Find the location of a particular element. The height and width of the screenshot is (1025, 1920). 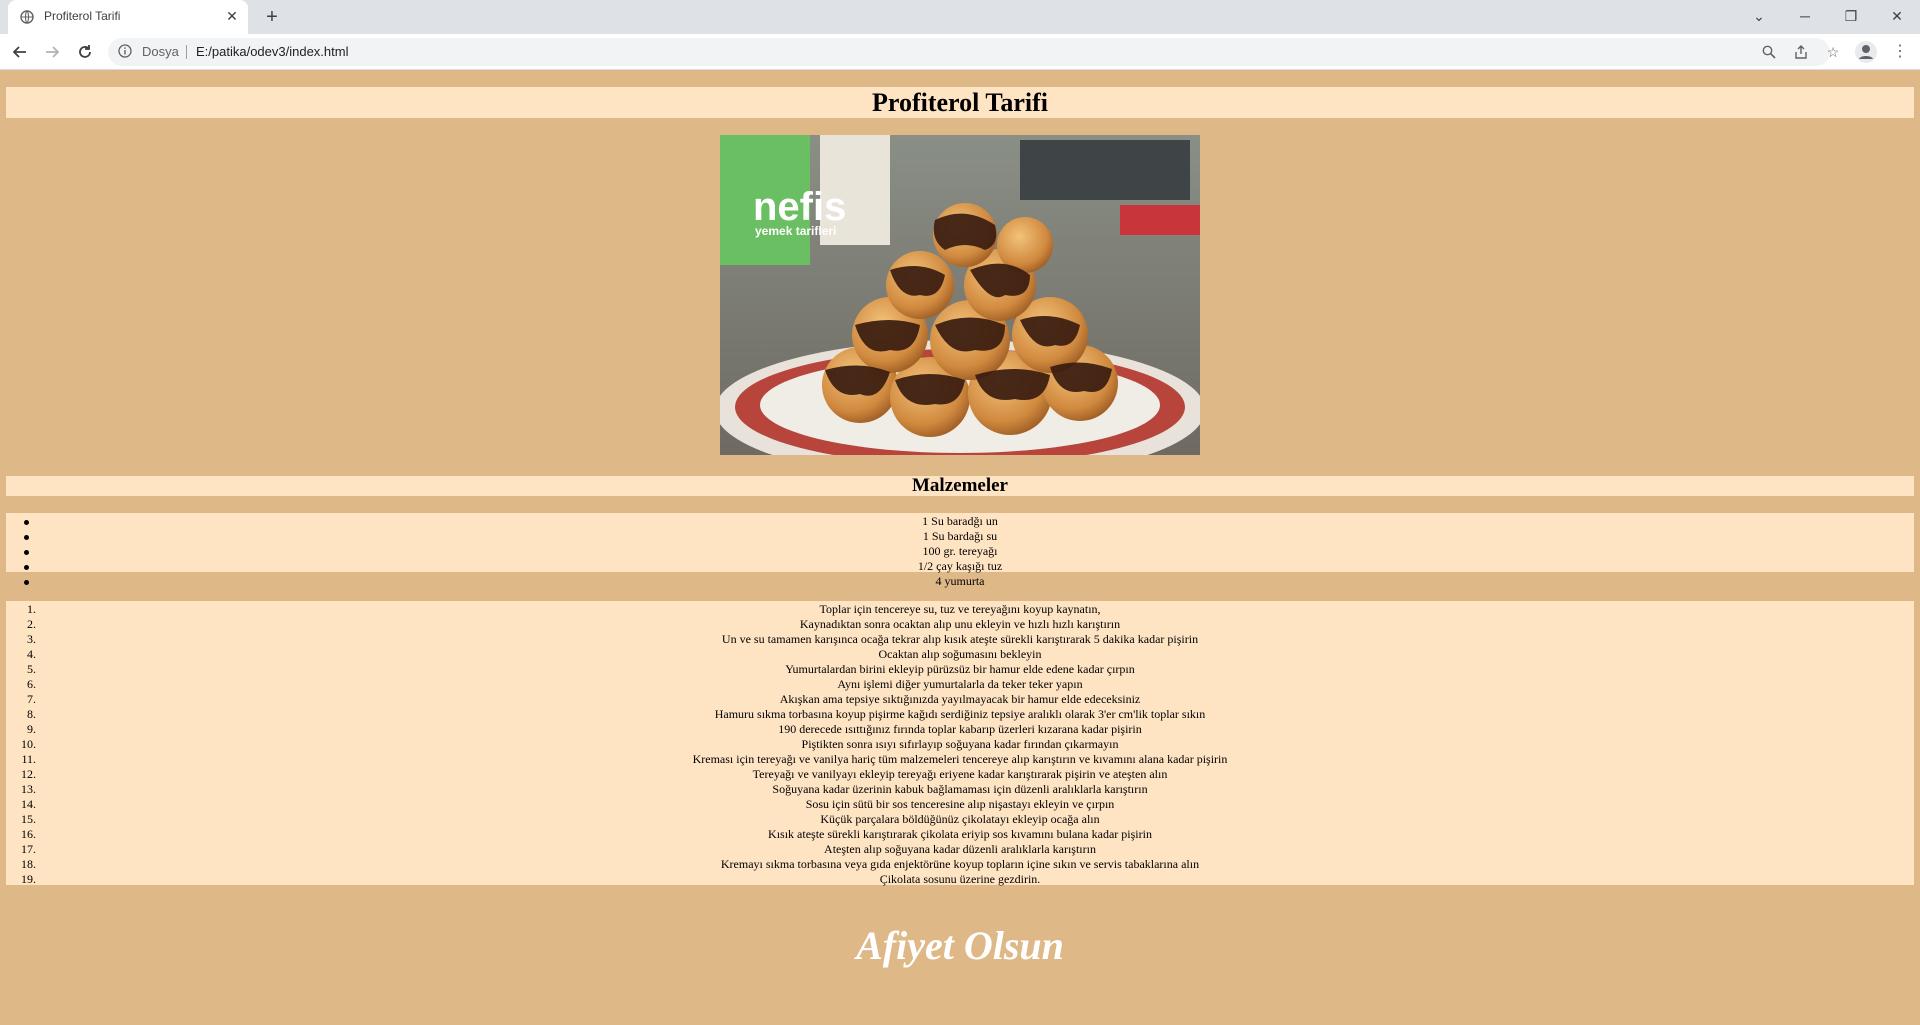

zoom-icon is located at coordinates (1769, 52).